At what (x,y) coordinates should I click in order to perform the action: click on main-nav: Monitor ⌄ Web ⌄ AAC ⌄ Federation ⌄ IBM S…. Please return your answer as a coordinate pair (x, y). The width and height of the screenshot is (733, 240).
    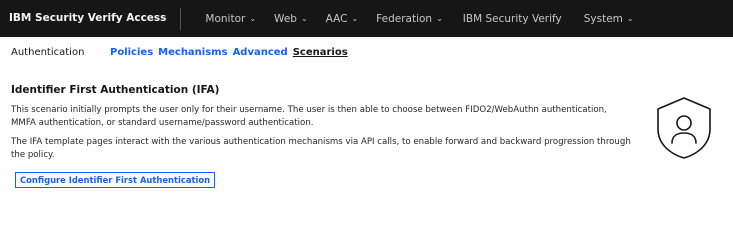
    Looking at the image, I should click on (419, 18).